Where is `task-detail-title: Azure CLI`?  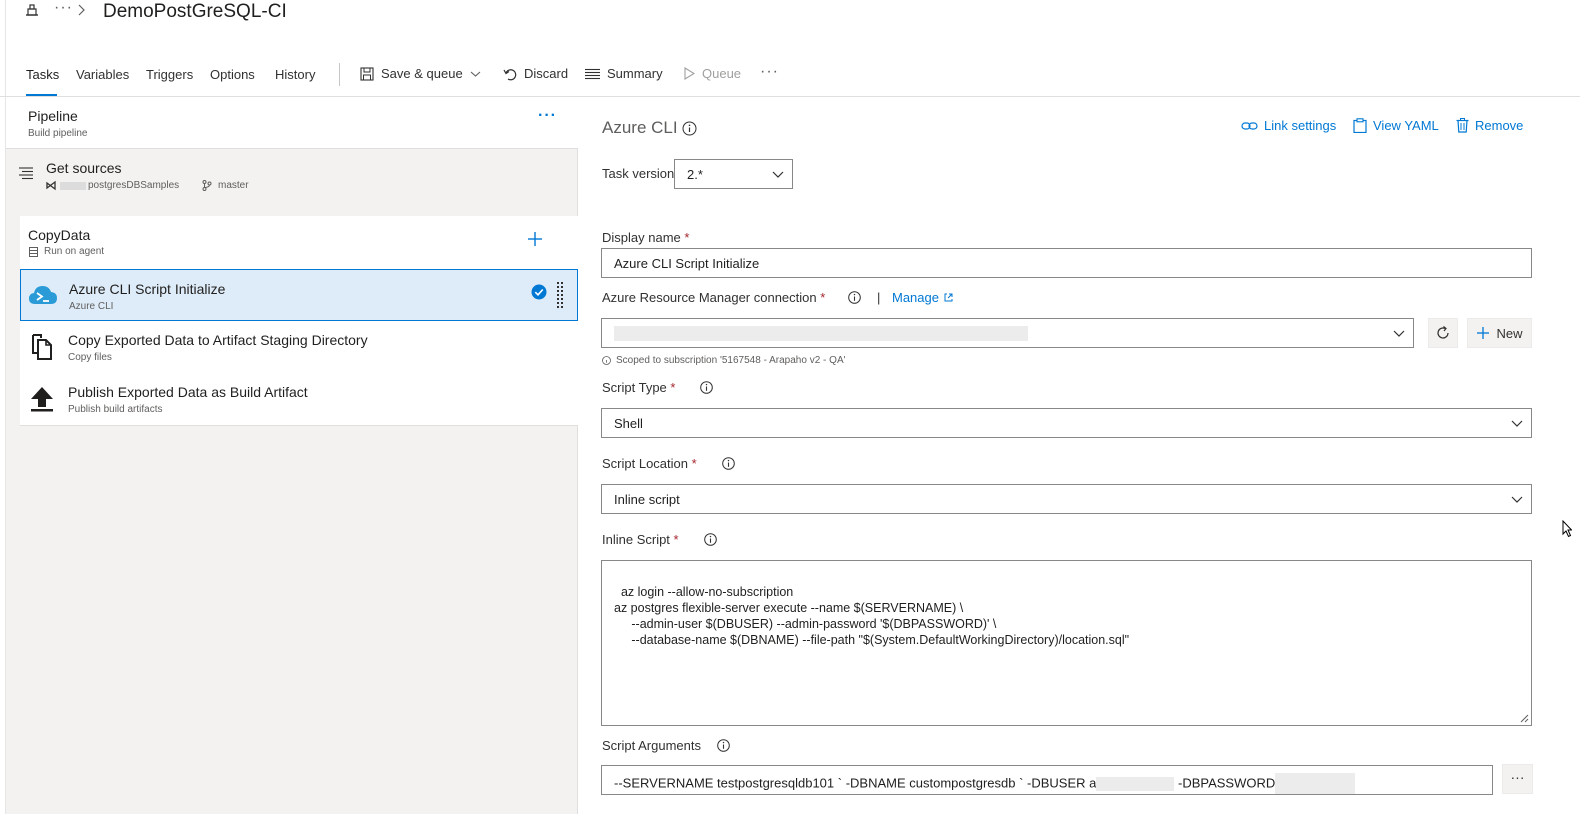
task-detail-title: Azure CLI is located at coordinates (640, 127).